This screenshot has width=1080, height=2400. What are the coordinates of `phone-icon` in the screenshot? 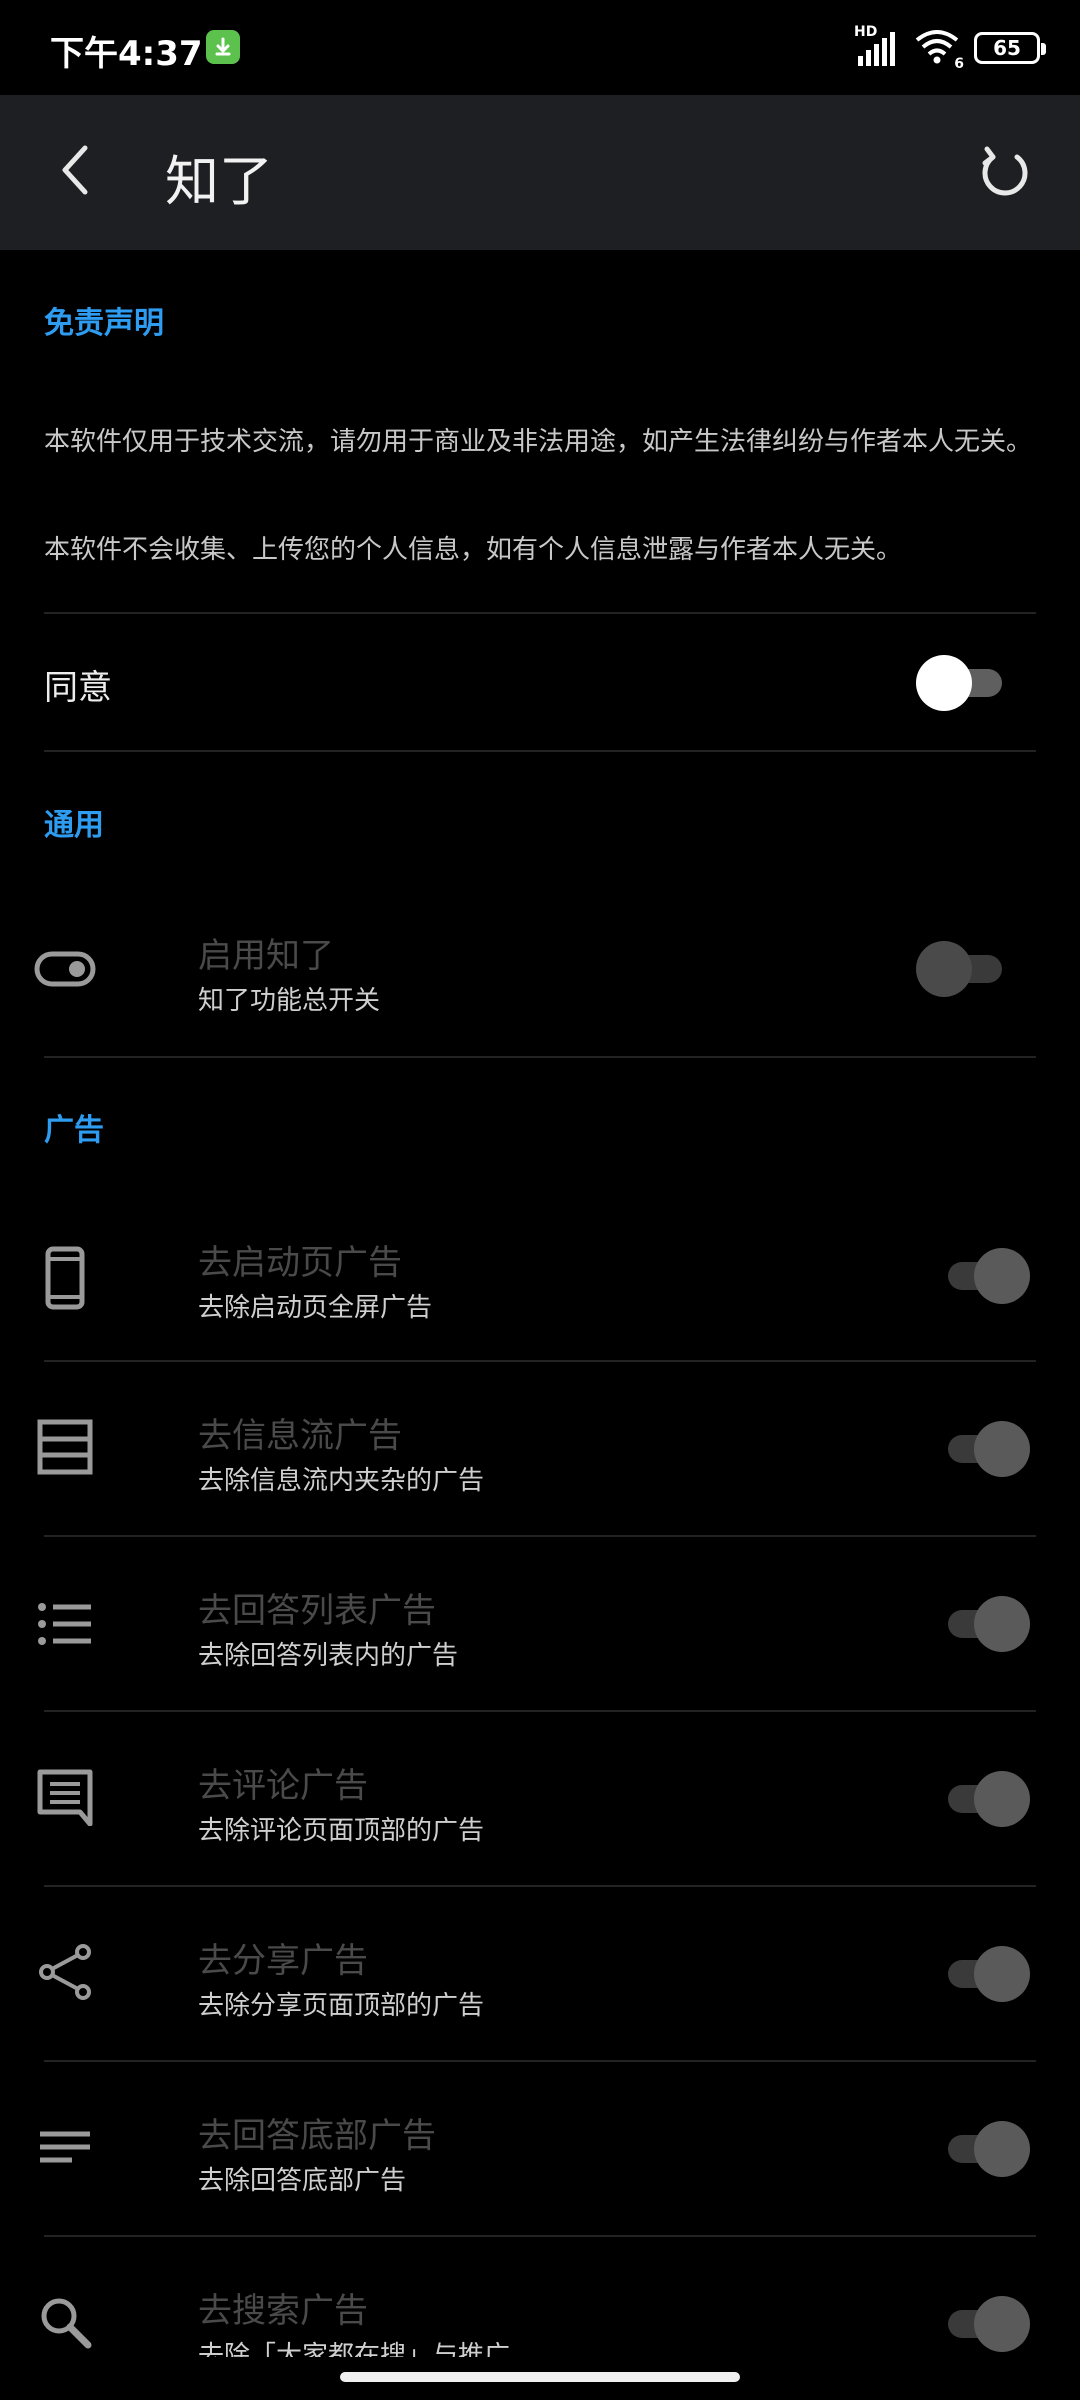 It's located at (65, 1278).